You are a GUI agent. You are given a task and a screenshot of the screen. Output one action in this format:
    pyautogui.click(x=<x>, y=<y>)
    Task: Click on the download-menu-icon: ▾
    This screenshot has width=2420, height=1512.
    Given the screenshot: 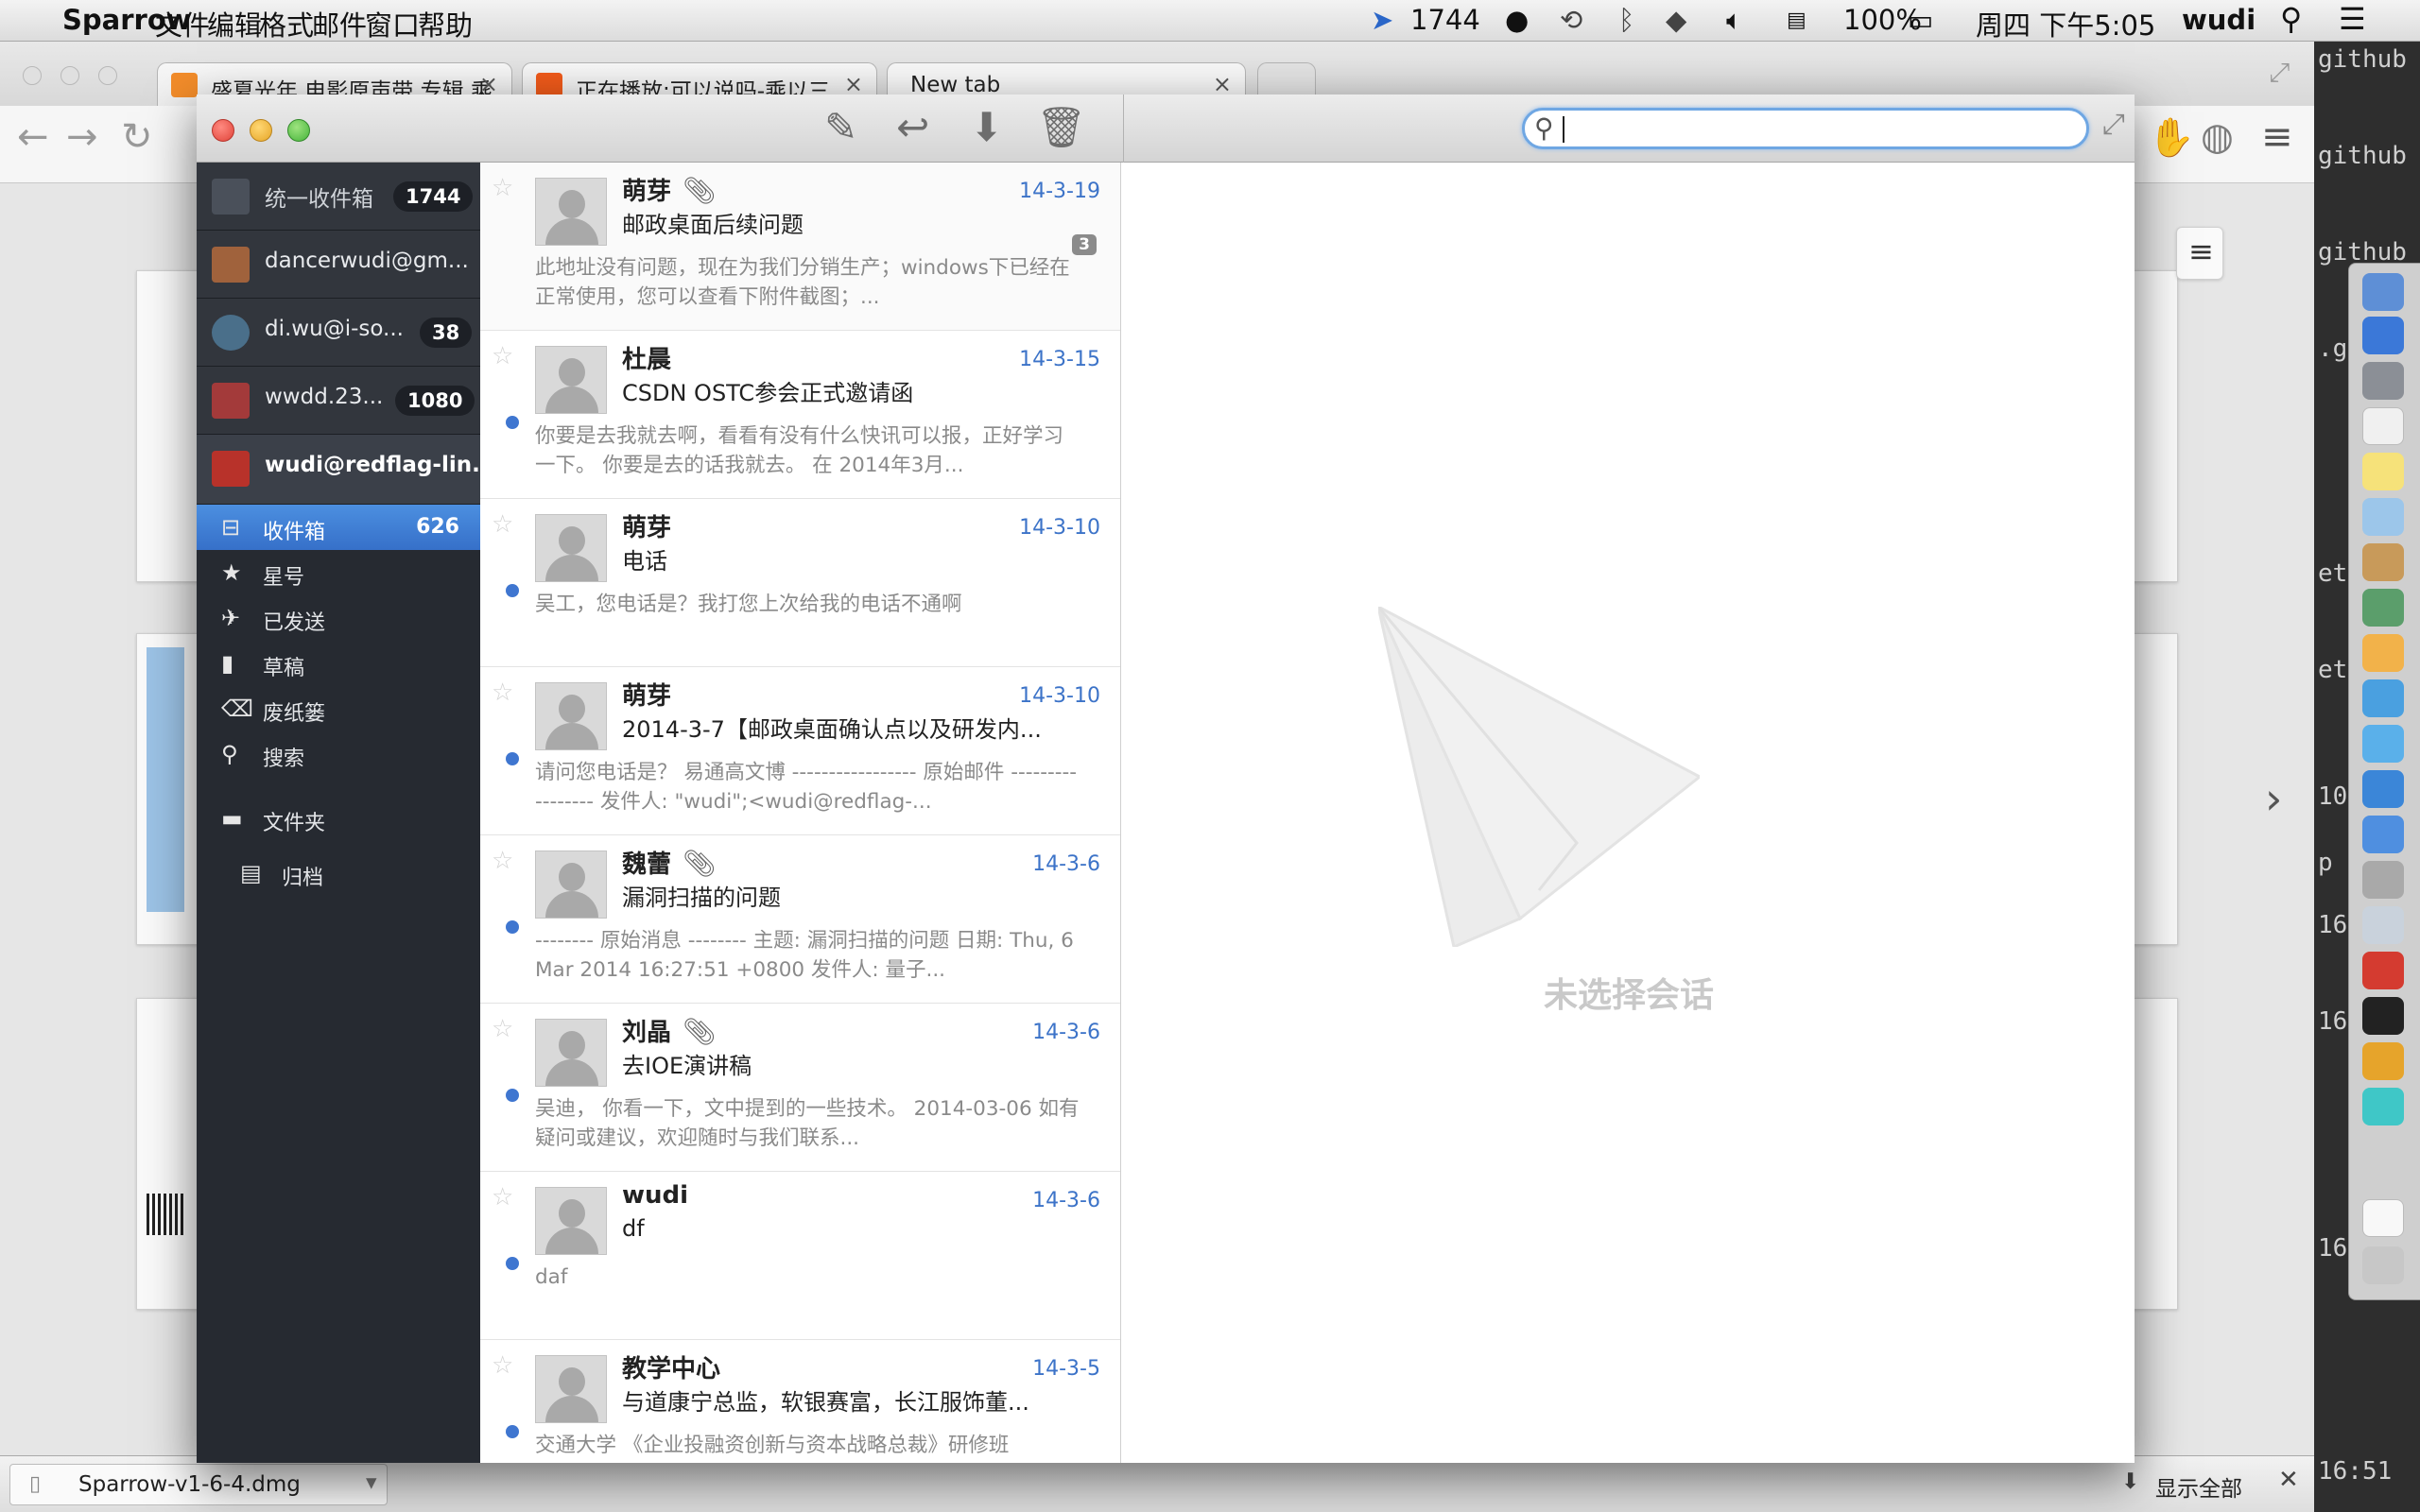 What is the action you would take?
    pyautogui.click(x=371, y=1482)
    